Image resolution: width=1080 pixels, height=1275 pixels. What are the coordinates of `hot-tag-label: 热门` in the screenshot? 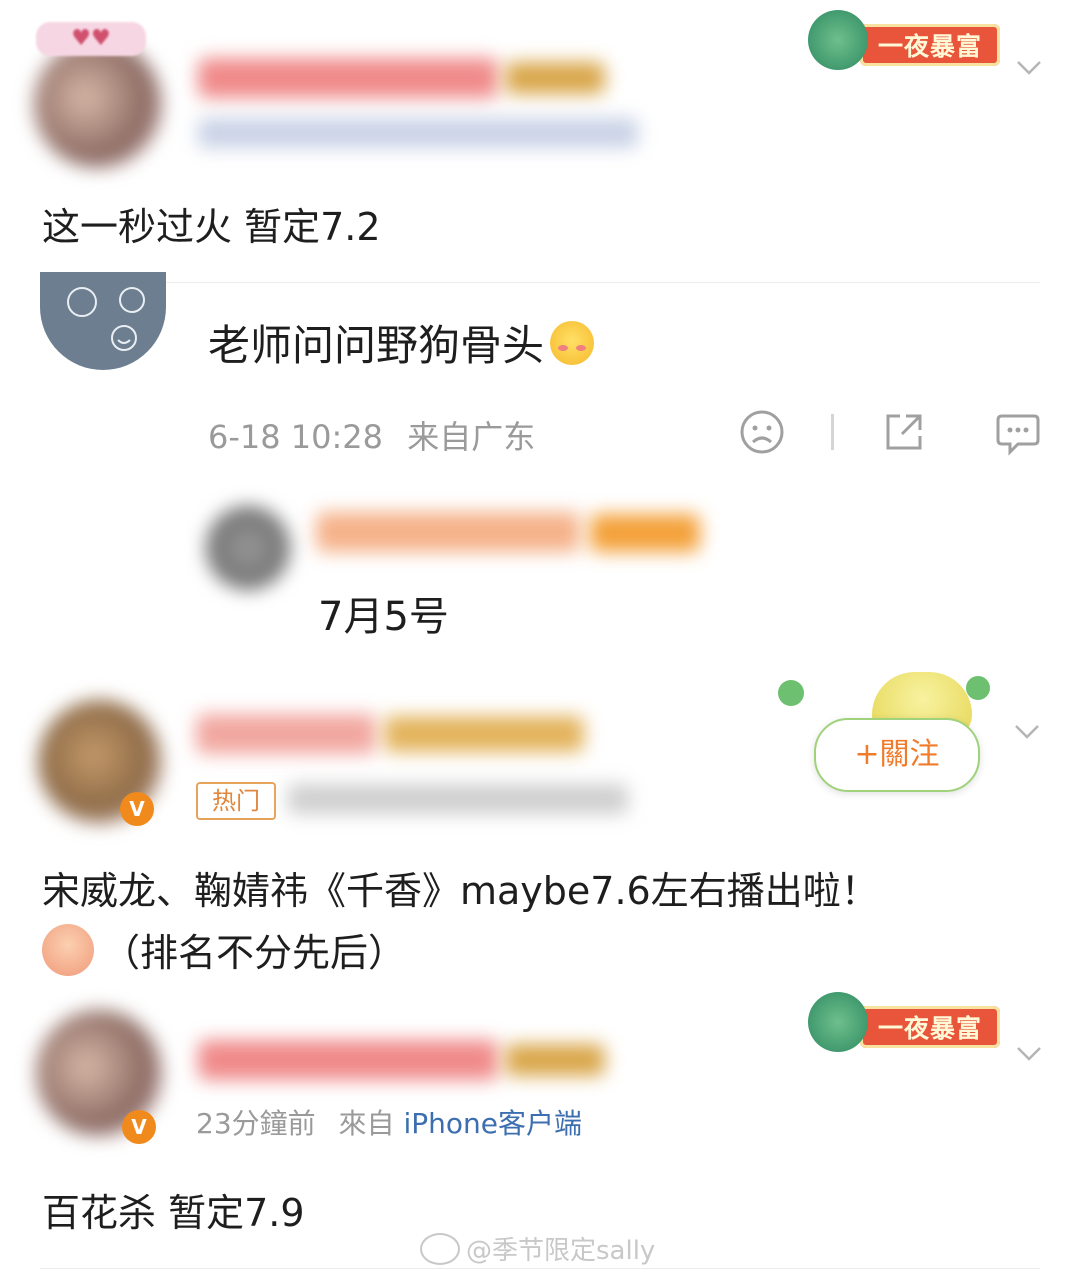 It's located at (236, 801).